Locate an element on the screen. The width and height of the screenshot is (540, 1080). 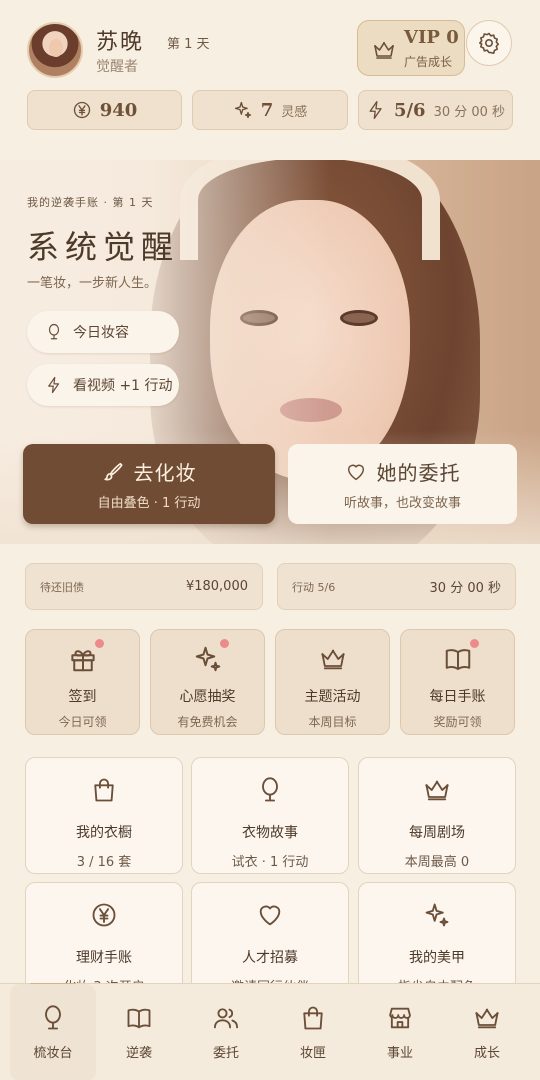
gift-icon is located at coordinates (83, 659).